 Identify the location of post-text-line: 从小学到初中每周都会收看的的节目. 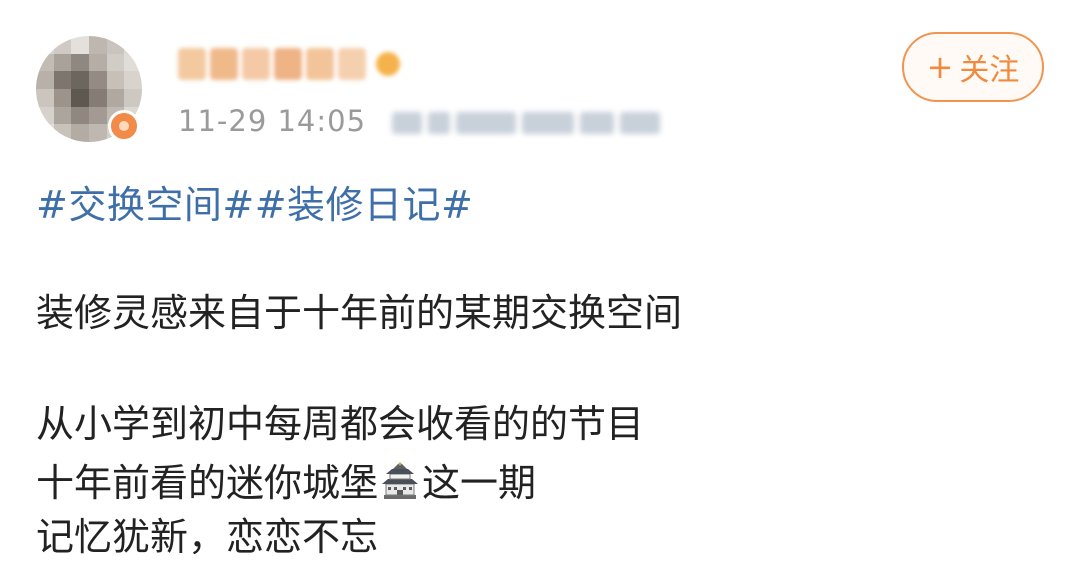
(340, 424).